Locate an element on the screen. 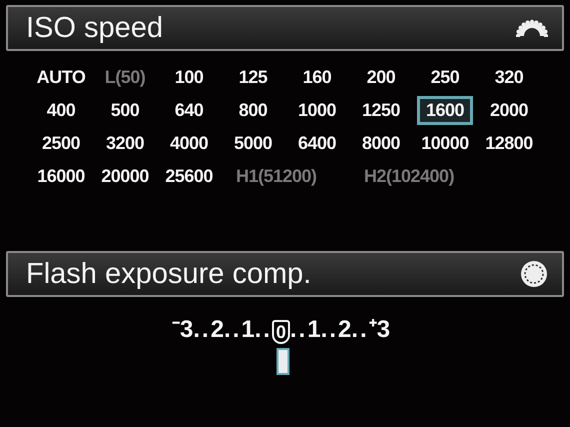 The image size is (570, 427). iso-option: 10000 is located at coordinates (445, 143).